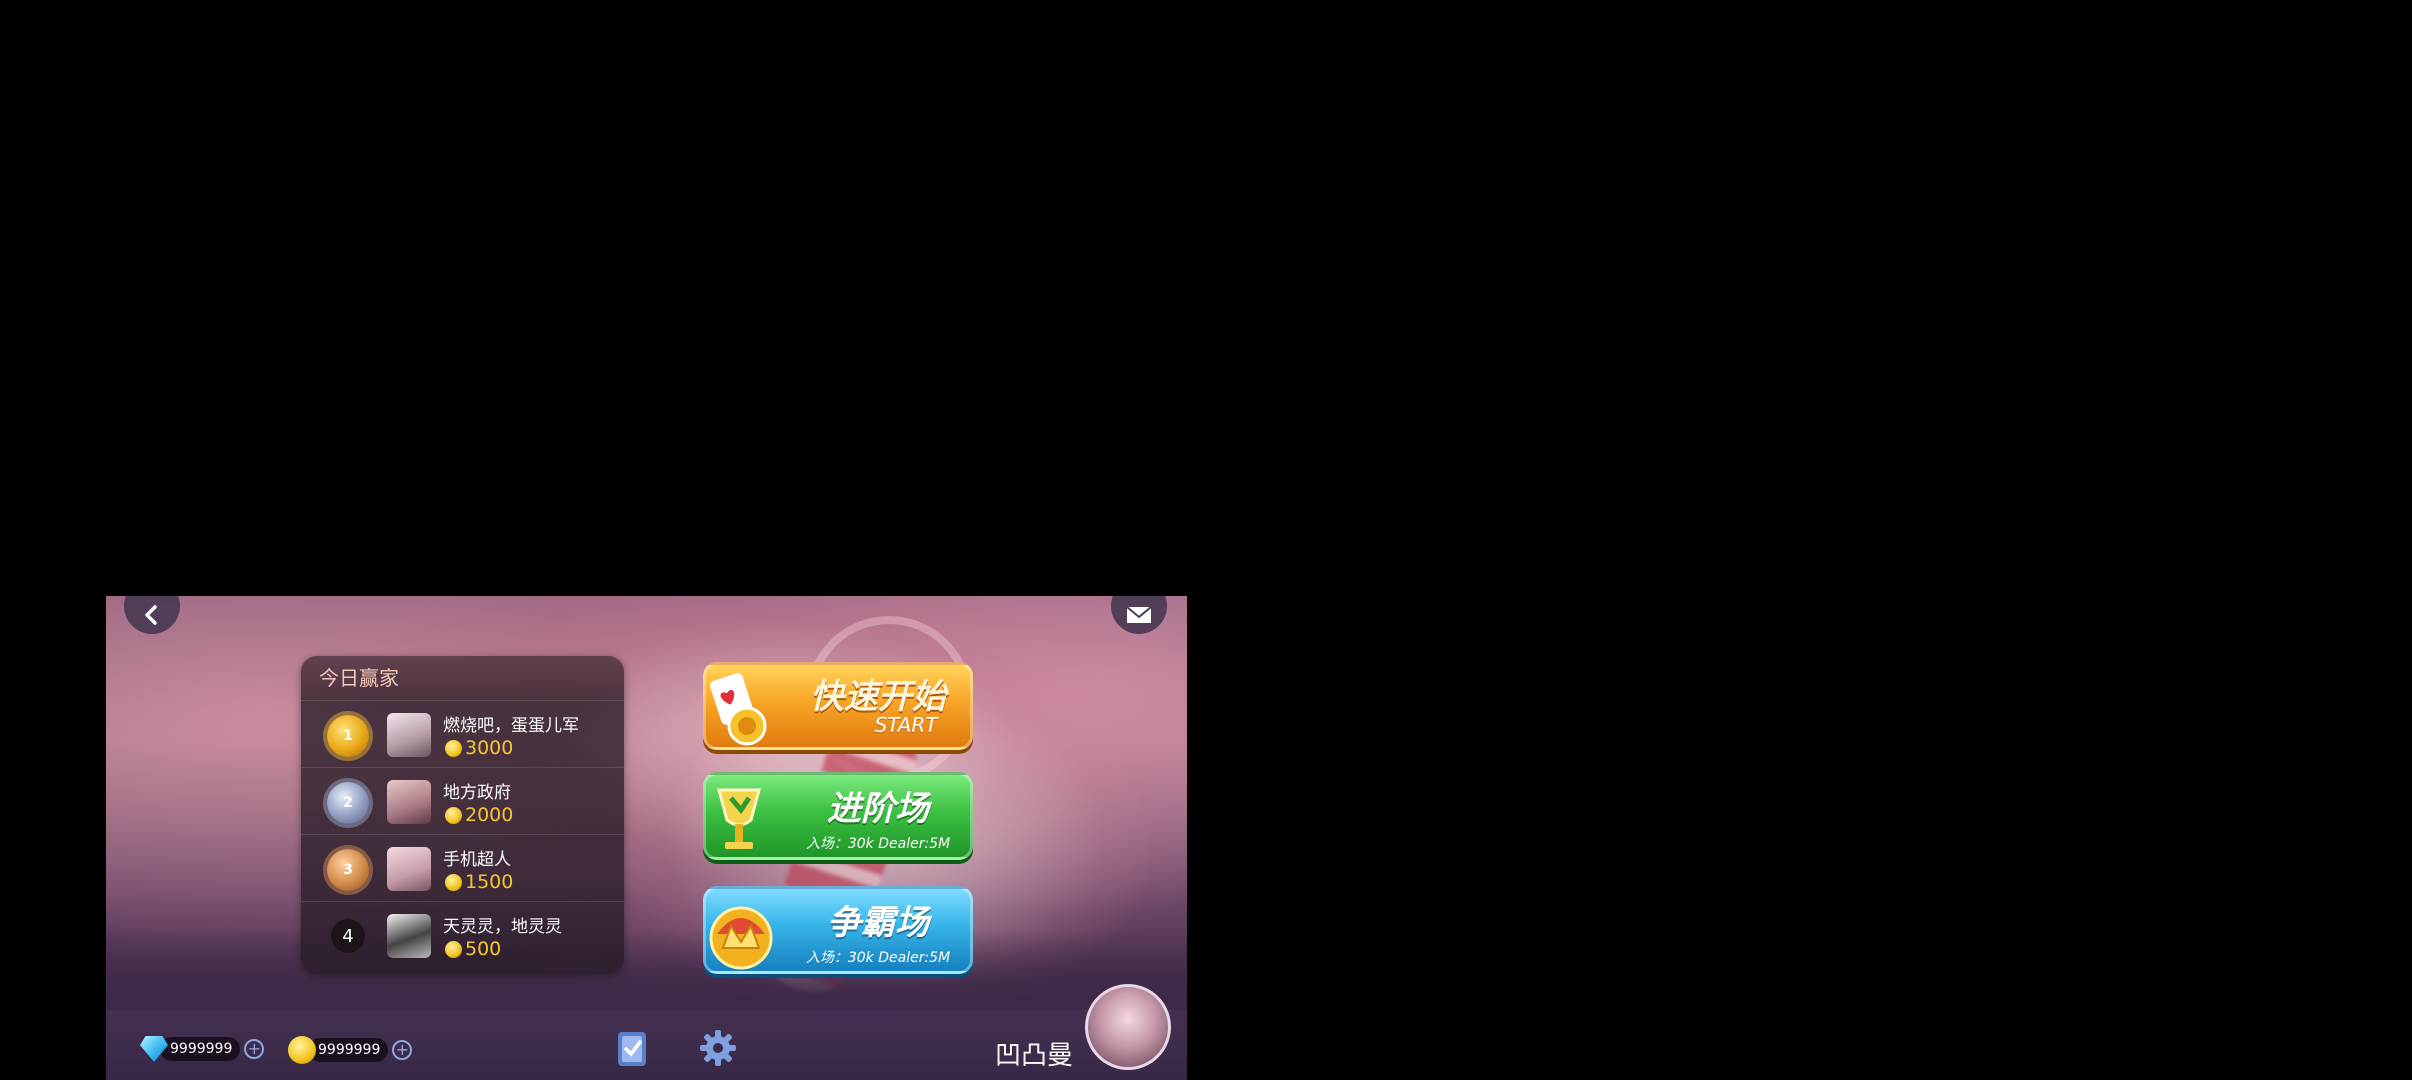 Image resolution: width=2412 pixels, height=1080 pixels. I want to click on champion-room-button: 争霸场 入场：30k Dealer:5M, so click(838, 930).